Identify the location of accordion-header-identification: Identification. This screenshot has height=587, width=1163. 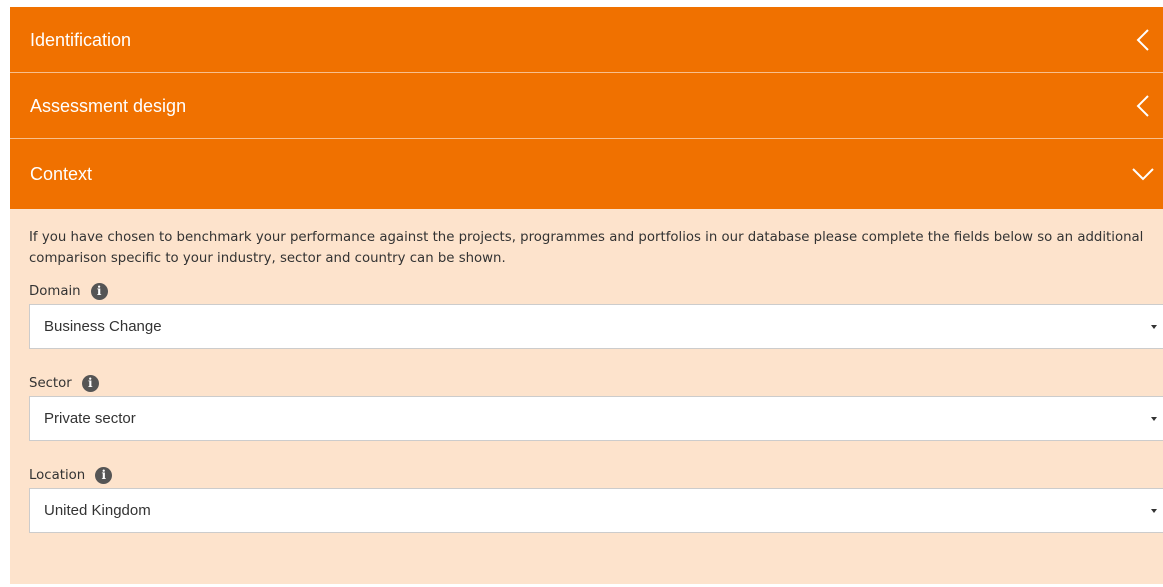
(586, 40).